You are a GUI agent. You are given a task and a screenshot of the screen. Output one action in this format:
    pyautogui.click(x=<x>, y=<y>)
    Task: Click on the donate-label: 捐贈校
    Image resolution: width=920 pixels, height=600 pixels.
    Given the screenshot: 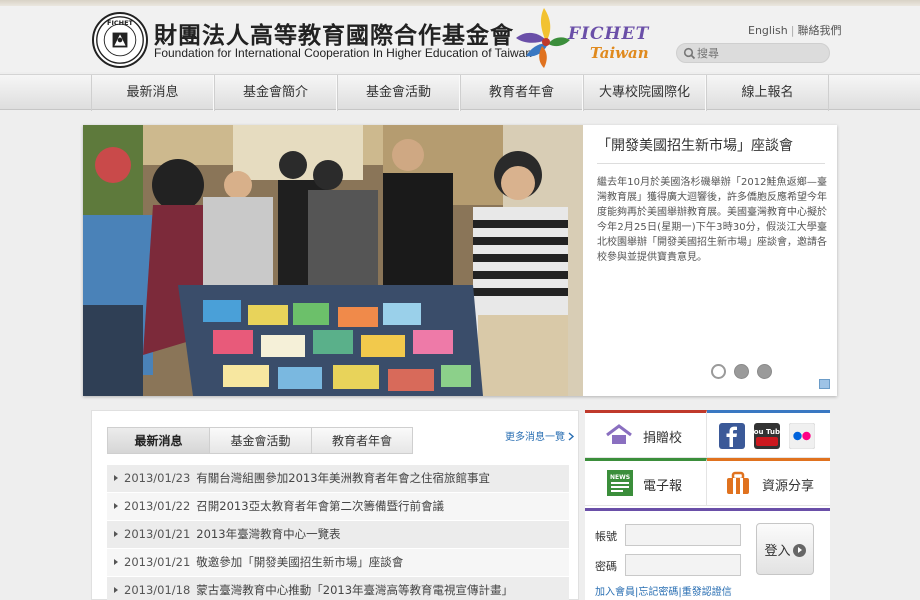 What is the action you would take?
    pyautogui.click(x=663, y=438)
    